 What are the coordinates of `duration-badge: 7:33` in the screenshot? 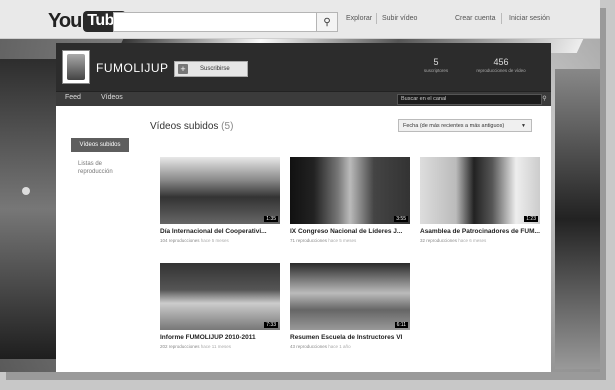 It's located at (271, 325).